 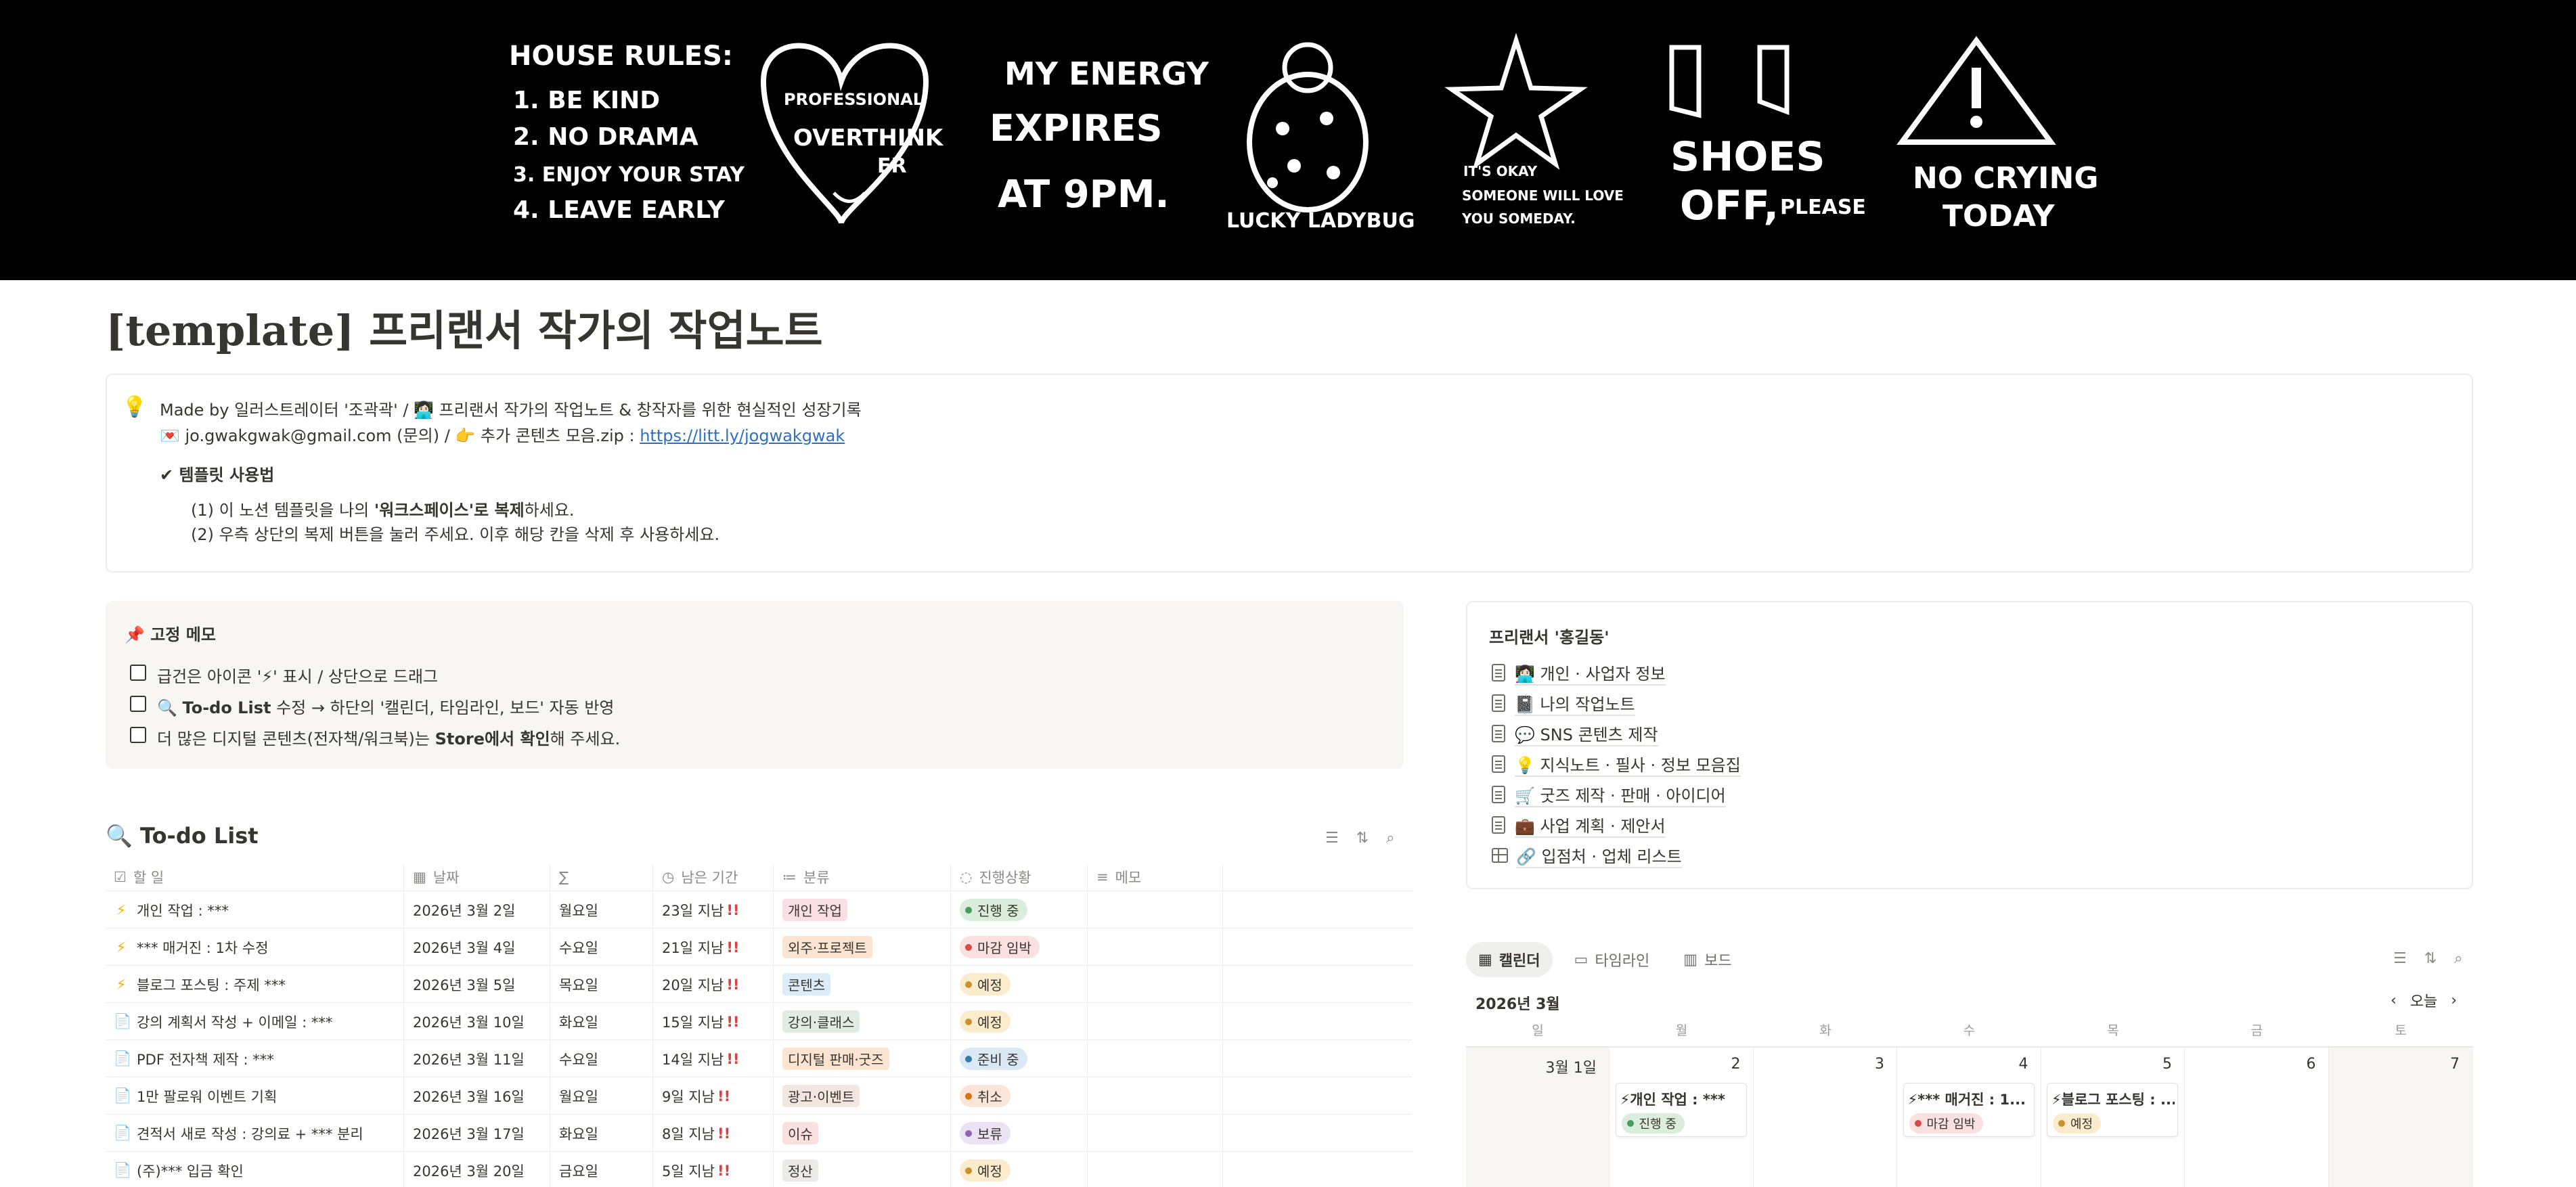 What do you see at coordinates (852, 134) in the screenshot?
I see `overthinker-heart-doodle: PROFESSIONAL OVERTHINK ER` at bounding box center [852, 134].